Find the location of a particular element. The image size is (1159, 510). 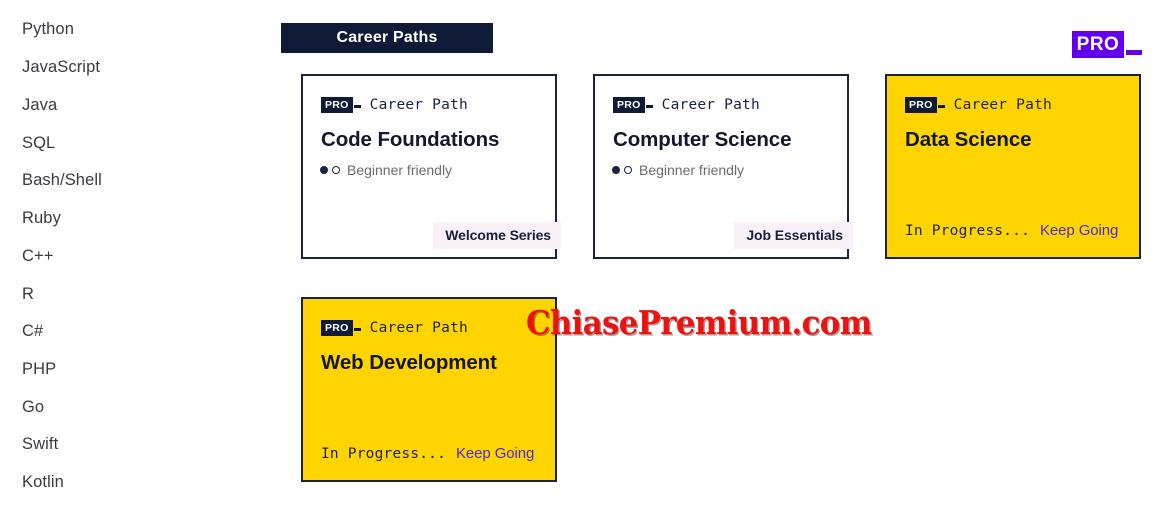

card-series-tag: Welcome Series is located at coordinates (497, 235).